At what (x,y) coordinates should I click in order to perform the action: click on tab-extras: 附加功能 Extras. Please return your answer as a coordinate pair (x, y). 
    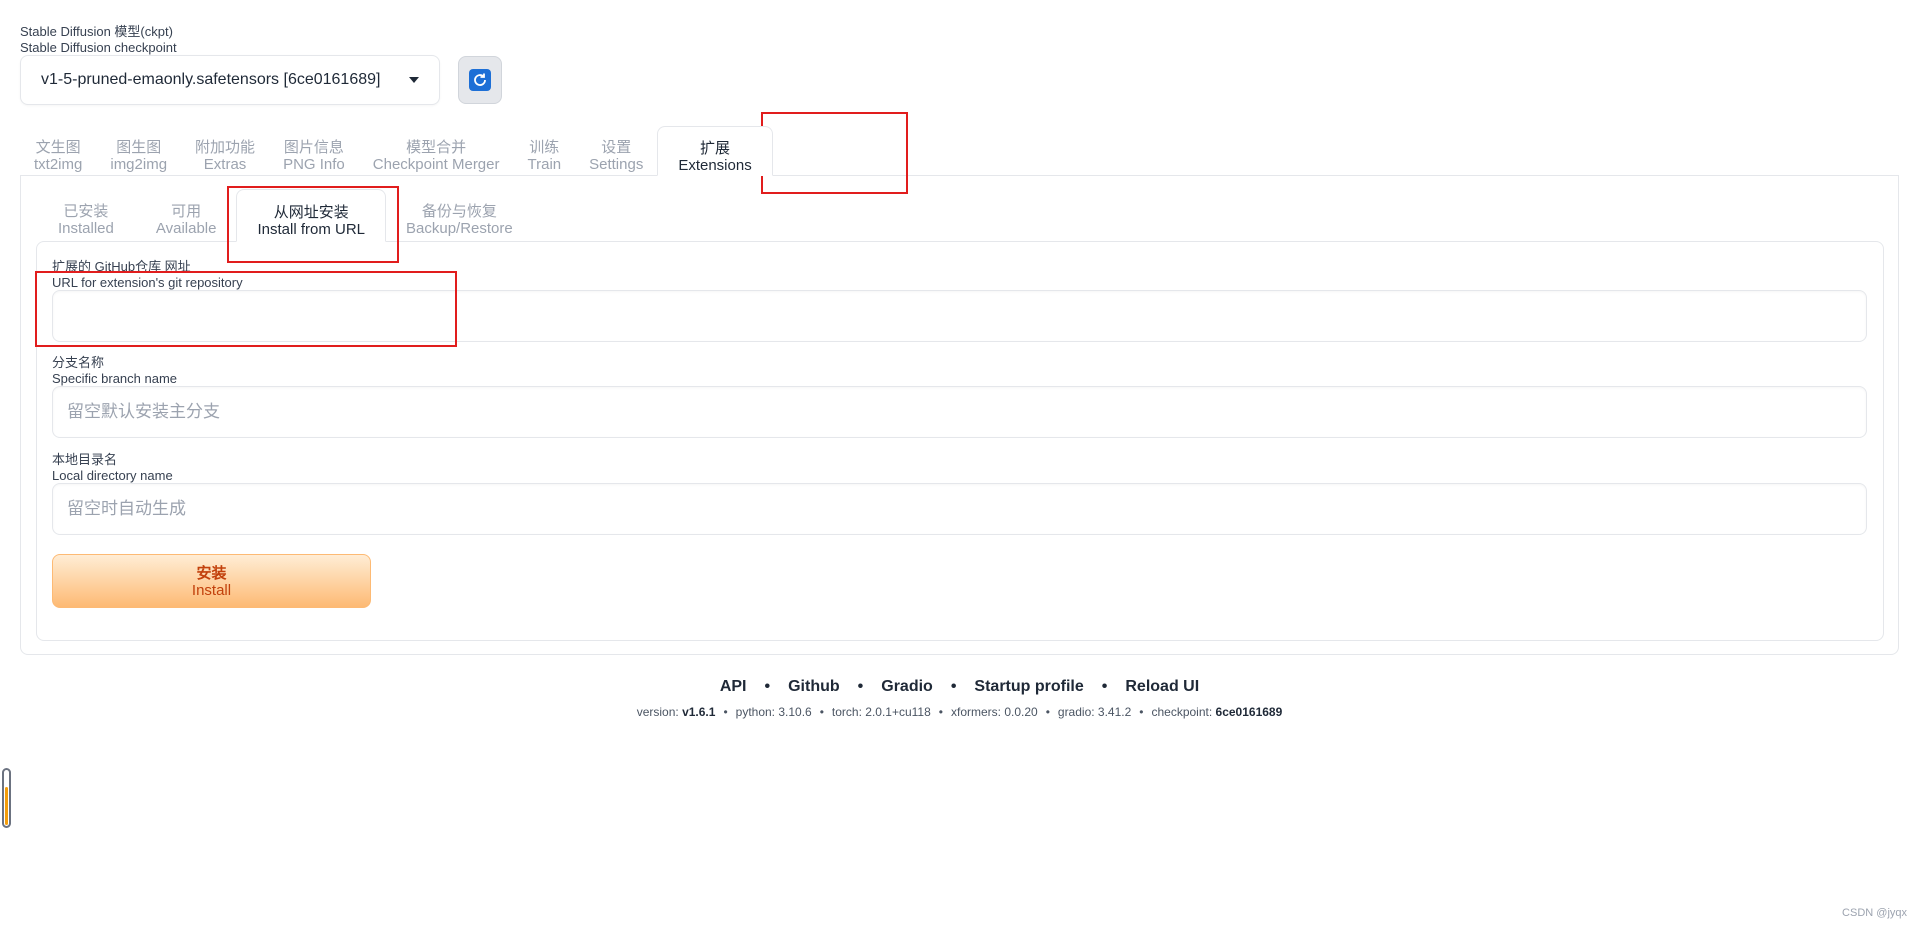
    Looking at the image, I should click on (225, 151).